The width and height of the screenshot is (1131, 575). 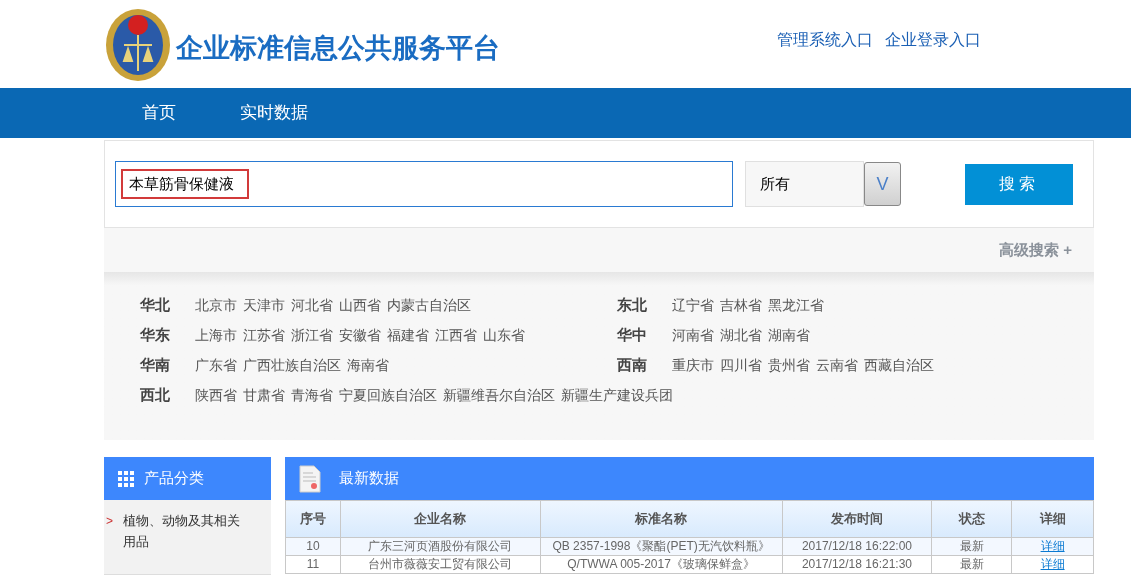 What do you see at coordinates (216, 395) in the screenshot?
I see `province-link: 陕西省` at bounding box center [216, 395].